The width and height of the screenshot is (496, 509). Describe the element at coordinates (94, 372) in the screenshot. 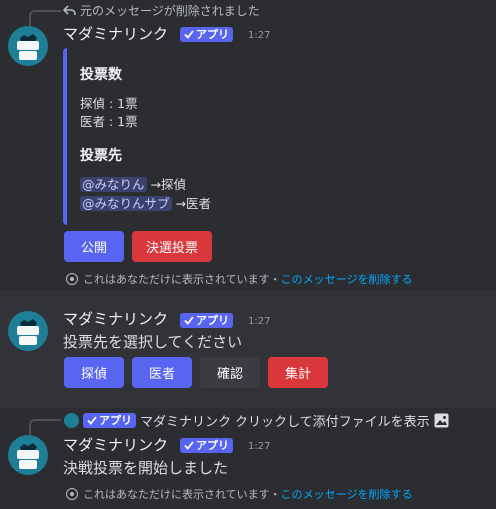

I see `detective-button: 探偵` at that location.